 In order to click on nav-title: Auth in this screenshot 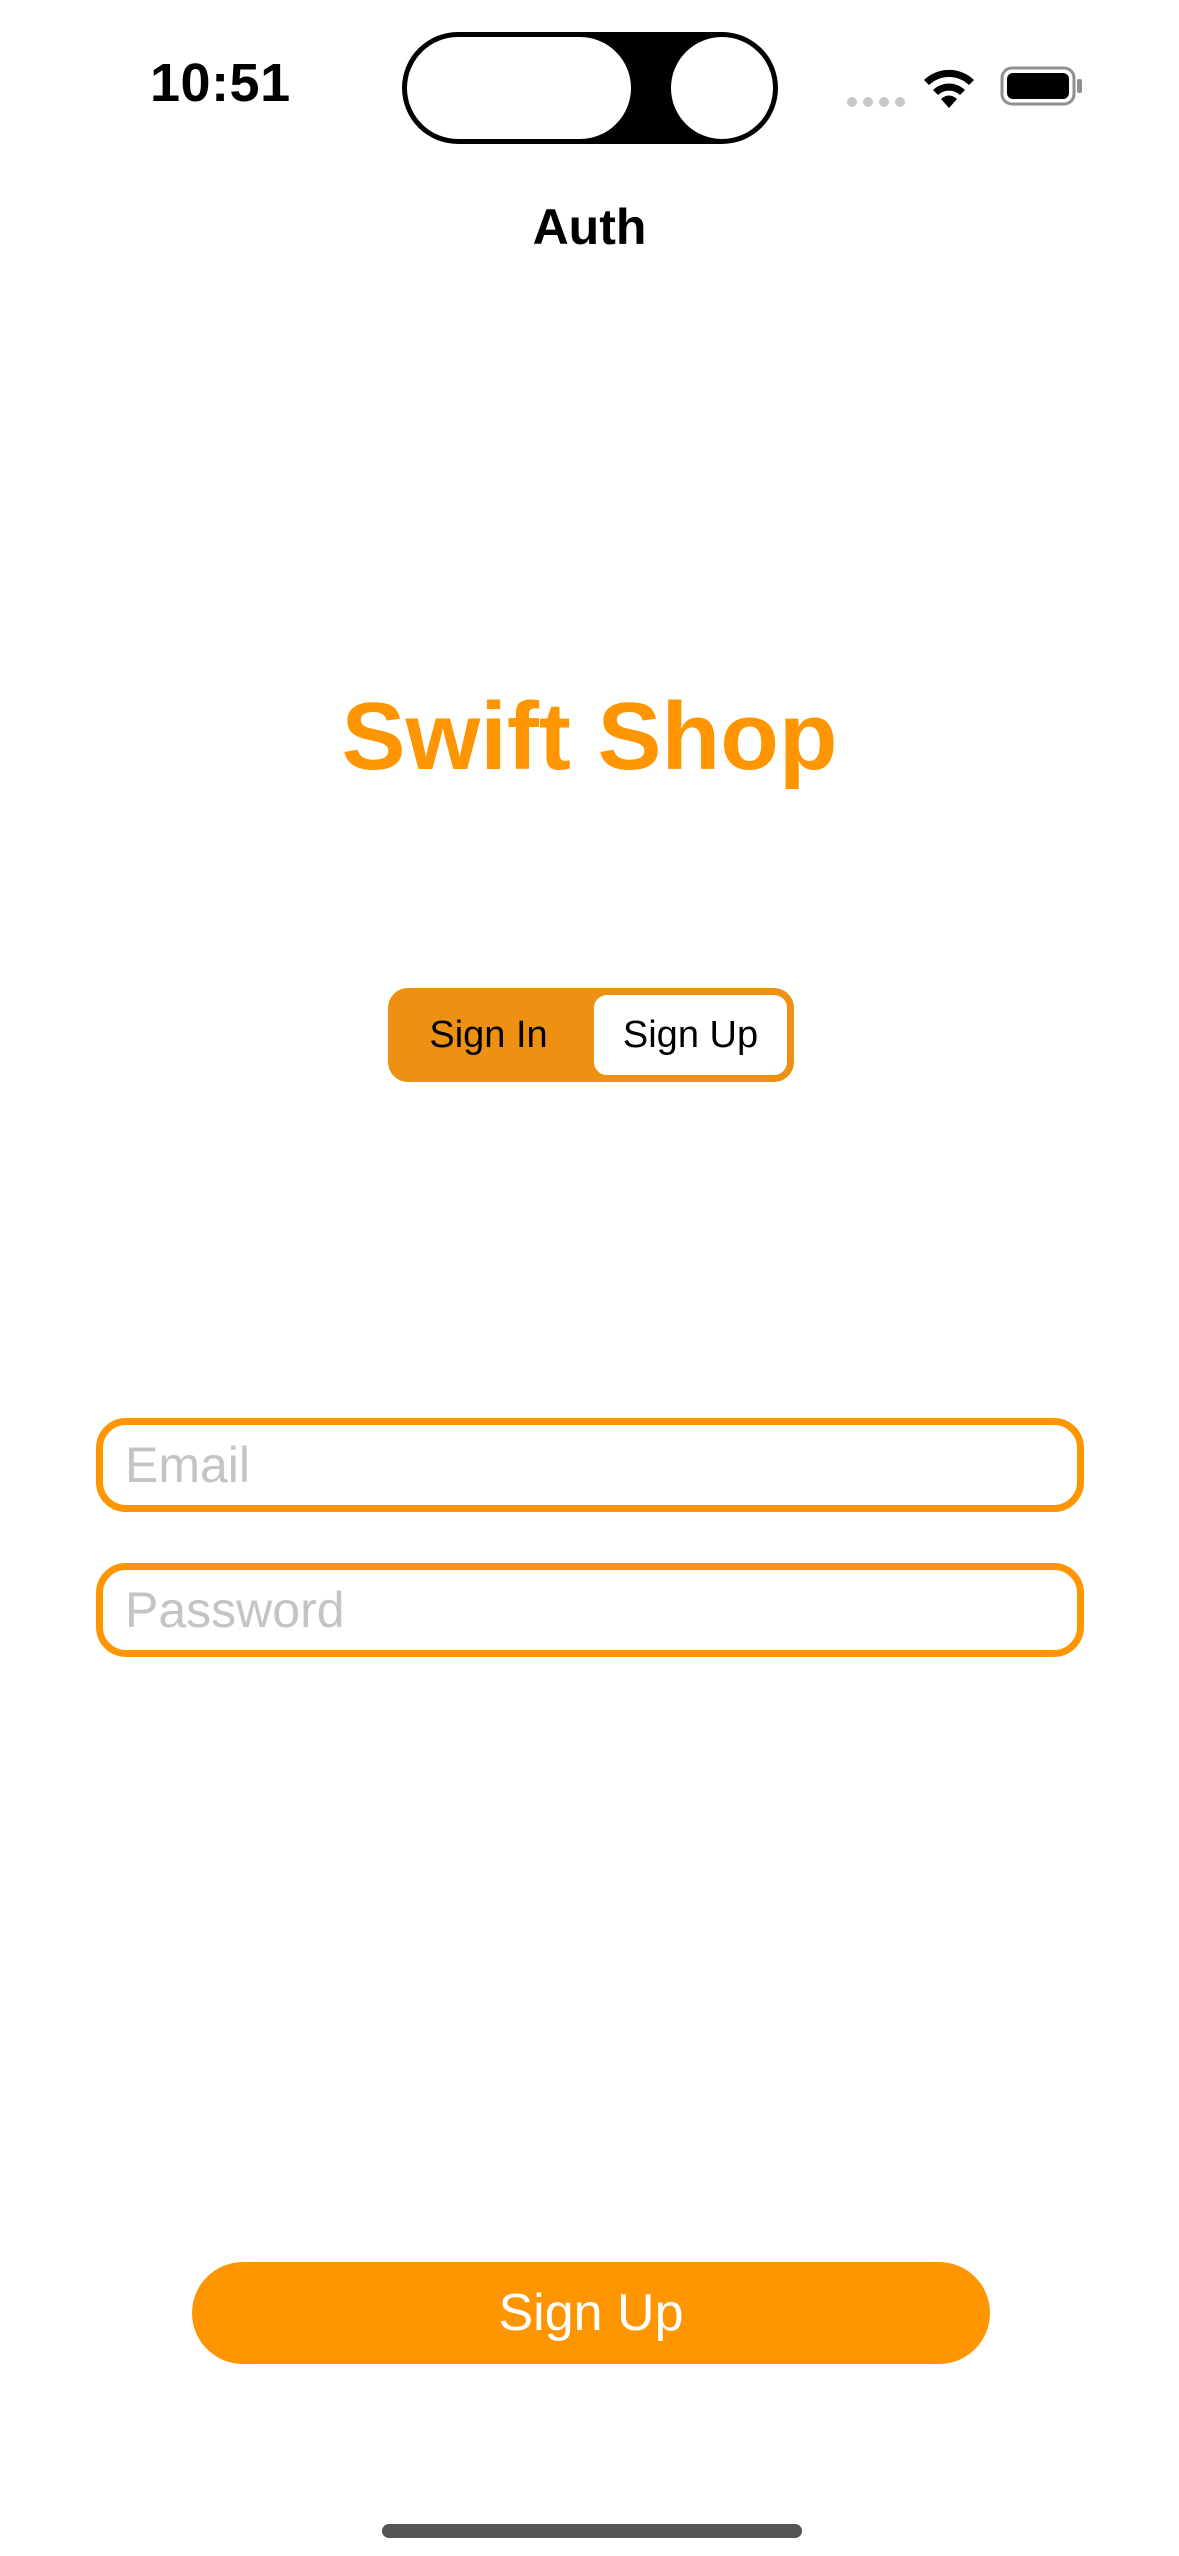, I will do `click(589, 227)`.